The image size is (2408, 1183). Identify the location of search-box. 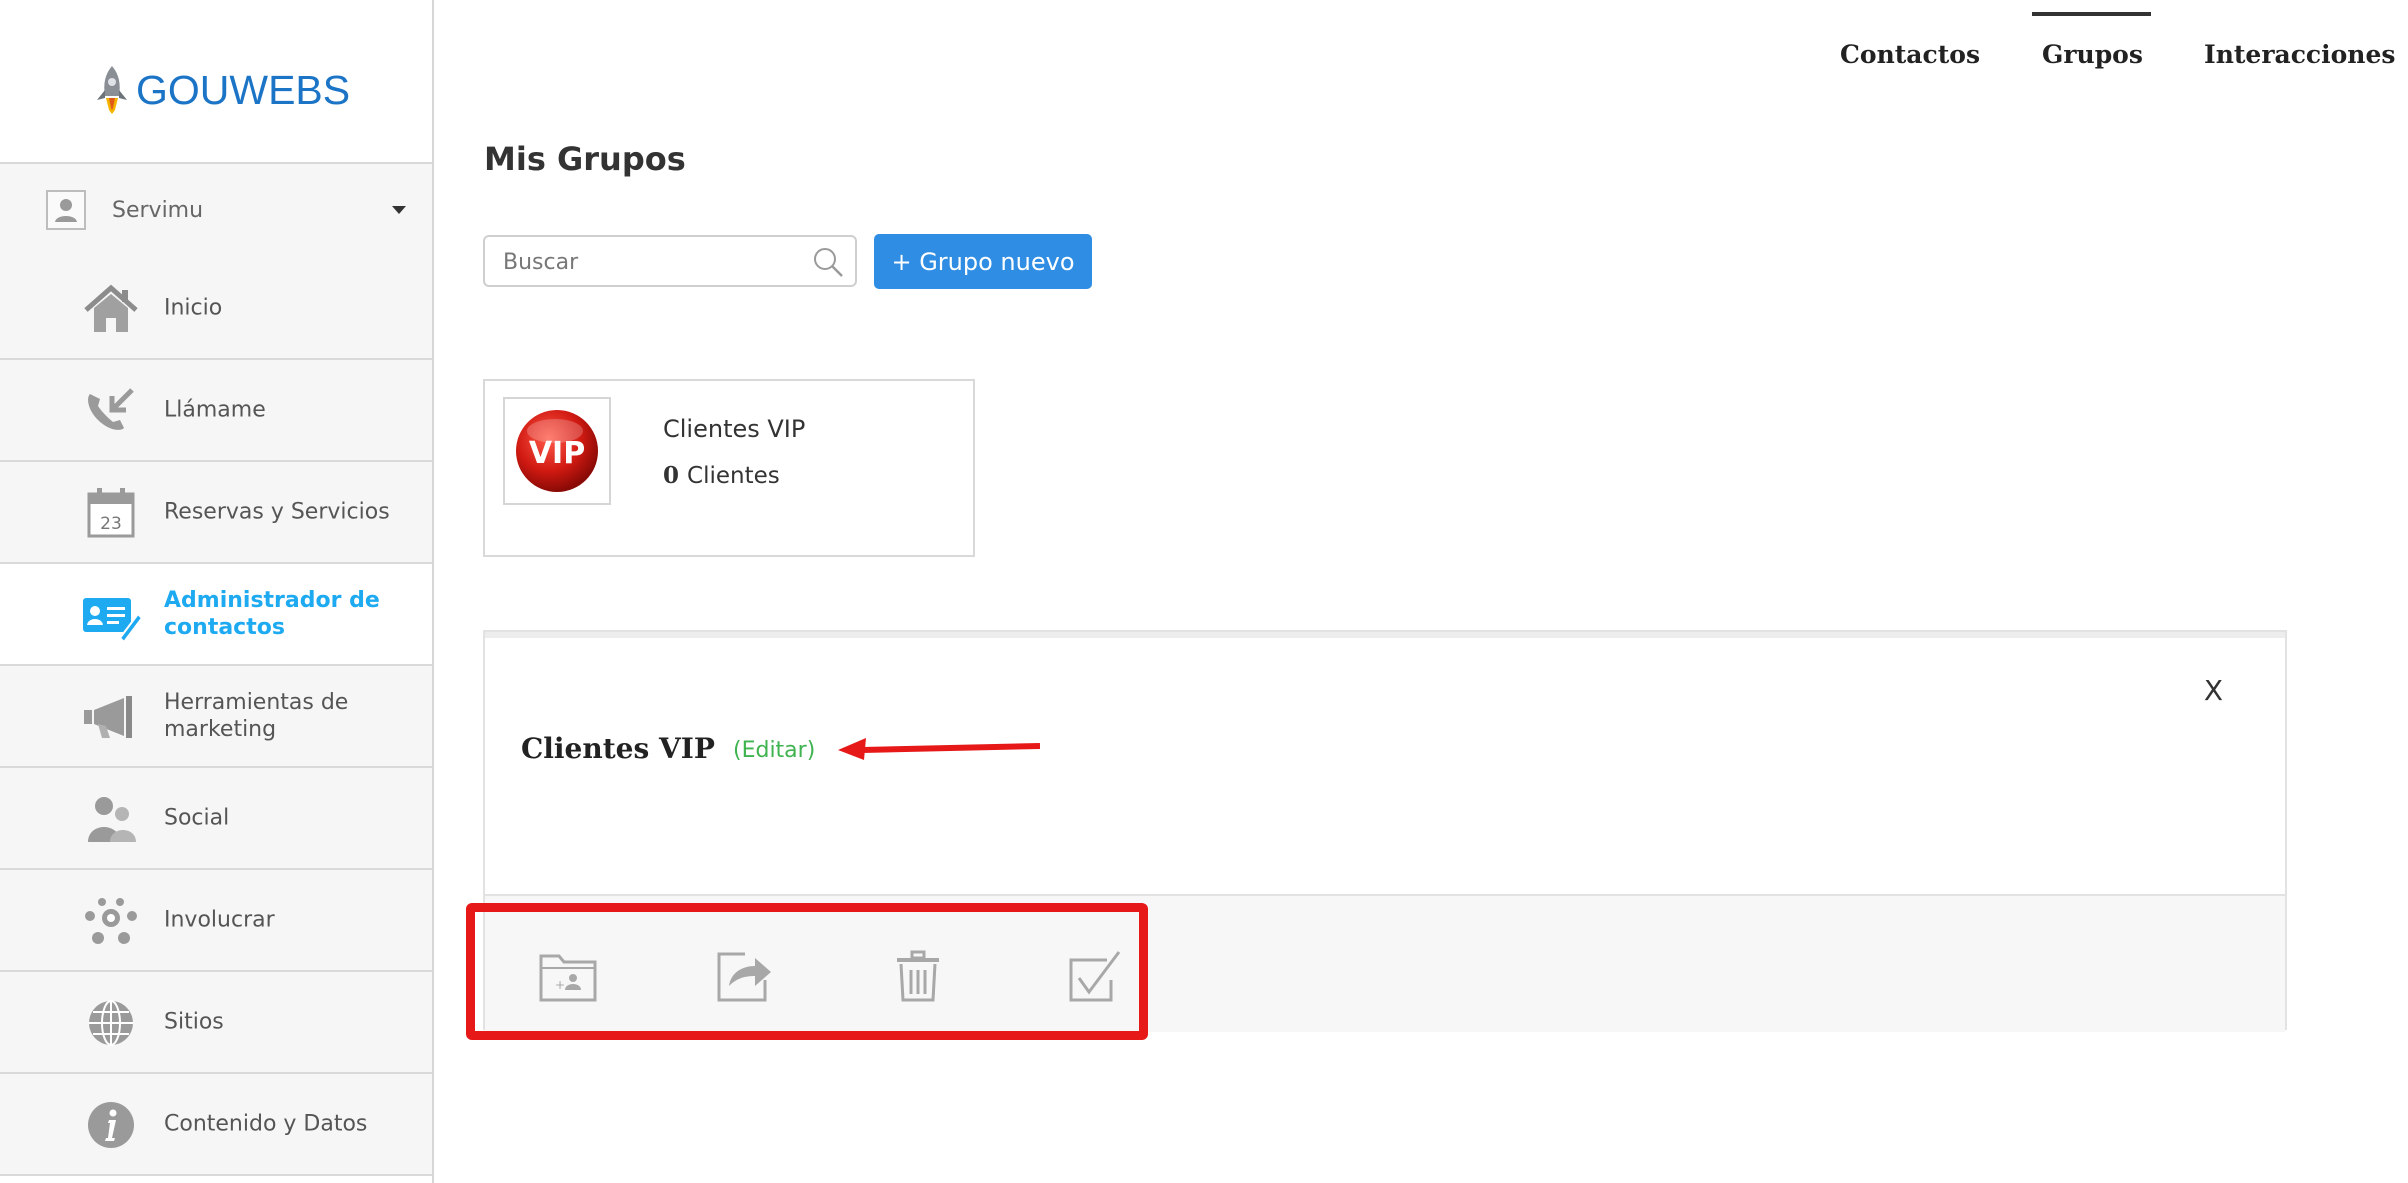
(670, 261).